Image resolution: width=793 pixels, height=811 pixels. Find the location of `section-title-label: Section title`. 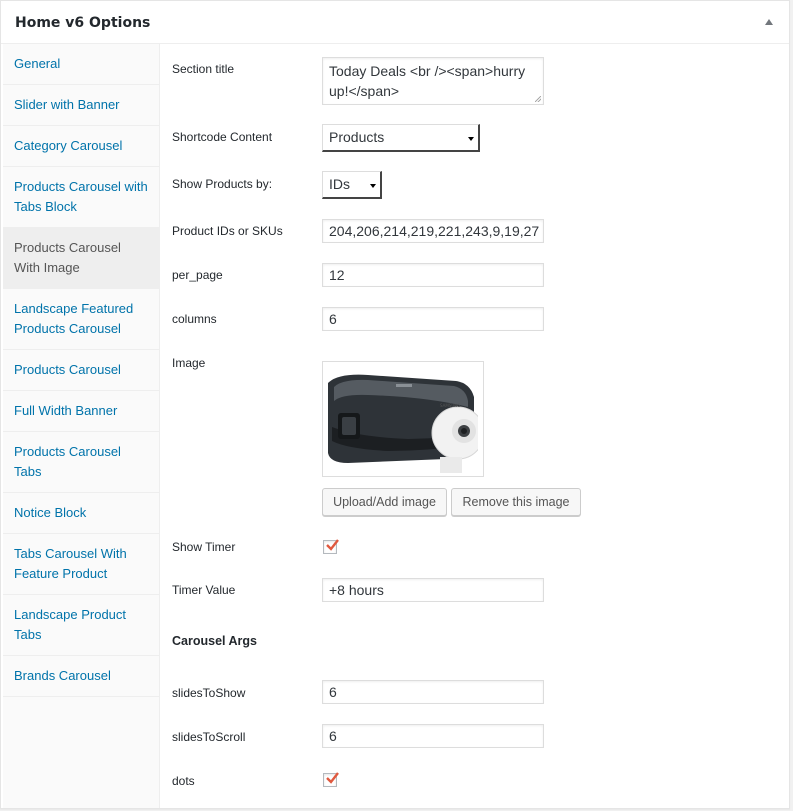

section-title-label: Section title is located at coordinates (203, 69).